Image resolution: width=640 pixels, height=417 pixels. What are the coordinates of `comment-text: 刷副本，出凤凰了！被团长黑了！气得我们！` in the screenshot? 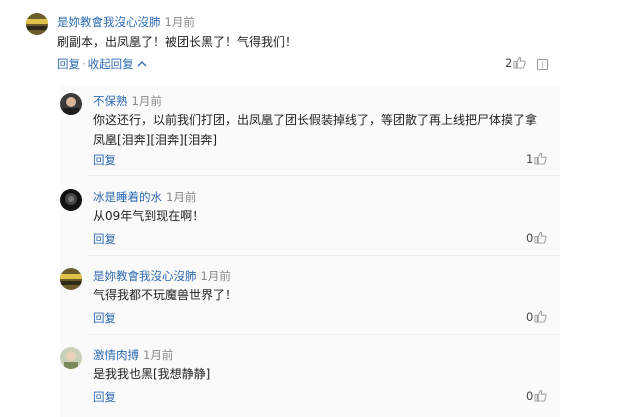 It's located at (177, 42).